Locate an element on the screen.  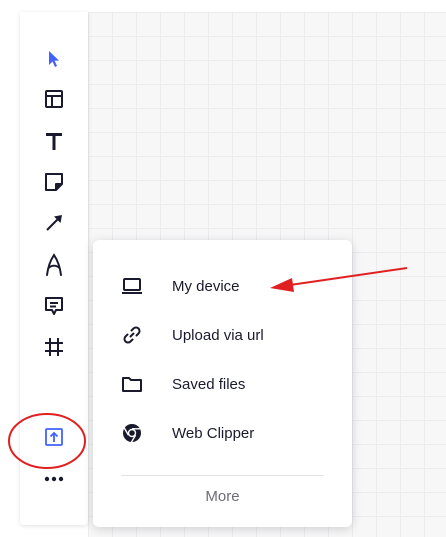
frame-icon is located at coordinates (54, 347).